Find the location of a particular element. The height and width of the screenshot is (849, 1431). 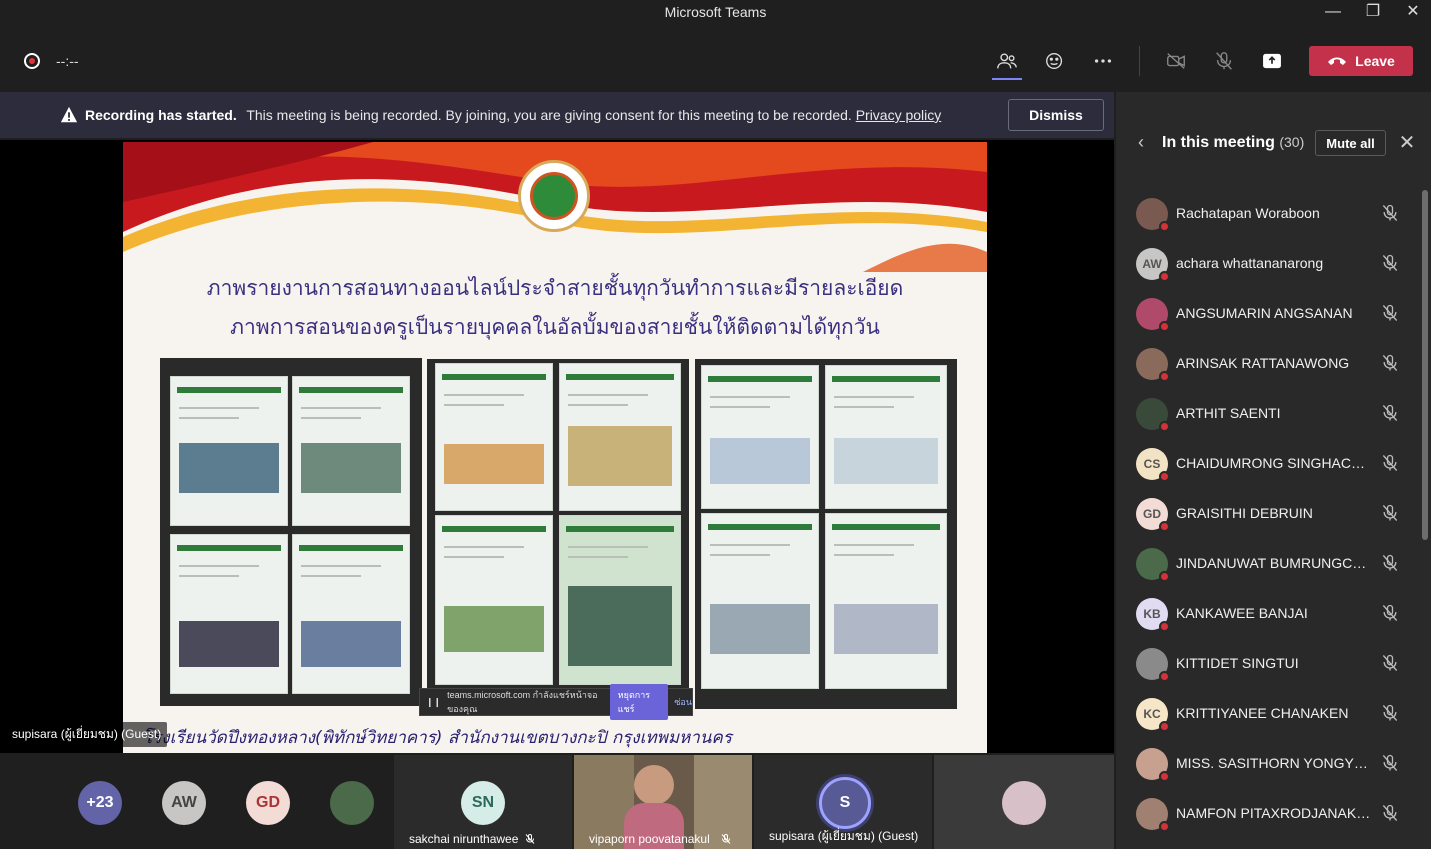

close-window-icon: ✕ is located at coordinates (1413, 12).